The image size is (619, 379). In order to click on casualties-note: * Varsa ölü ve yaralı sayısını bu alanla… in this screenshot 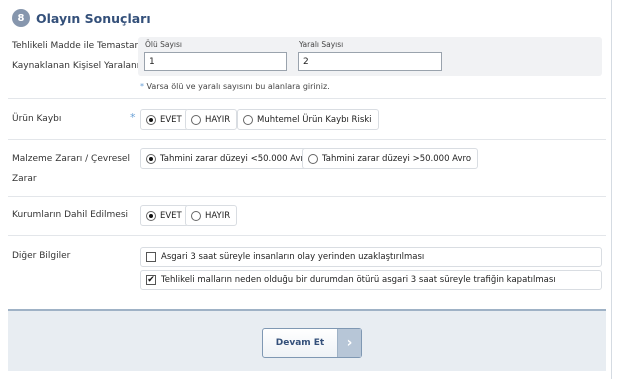, I will do `click(235, 86)`.